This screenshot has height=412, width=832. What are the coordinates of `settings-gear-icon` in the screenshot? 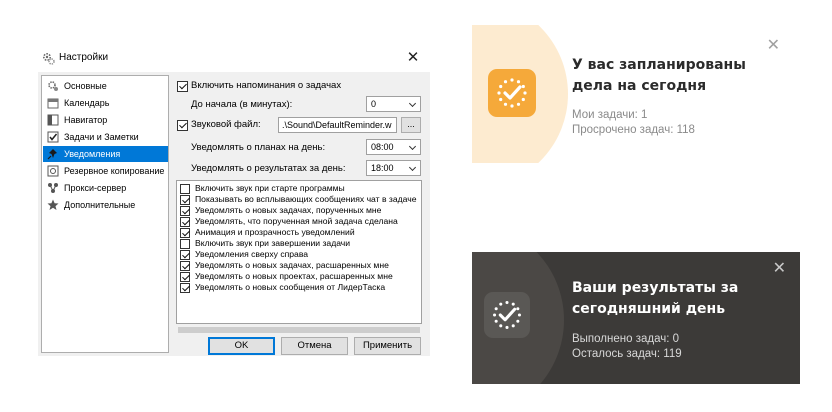 It's located at (48, 58).